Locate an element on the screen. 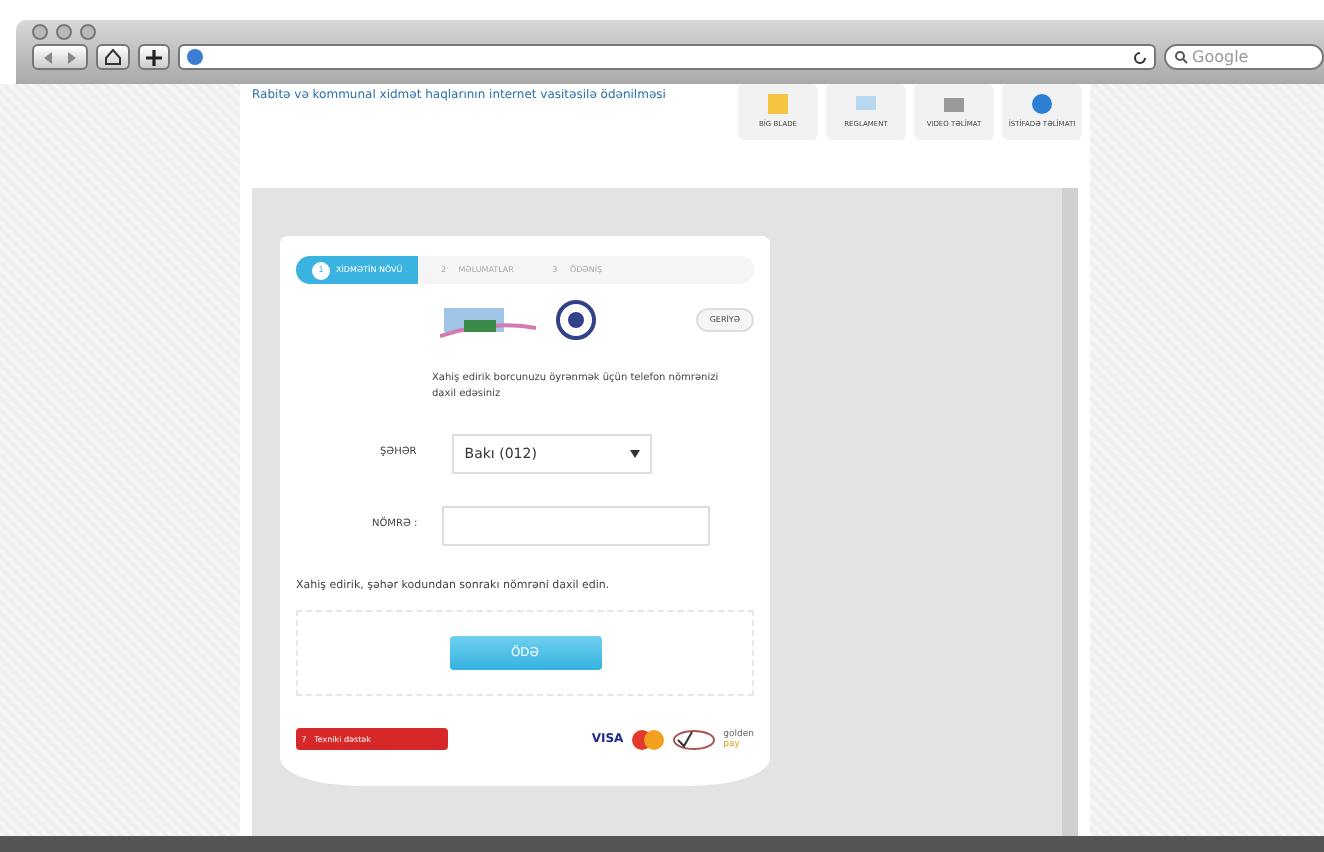 The width and height of the screenshot is (1324, 852). close-icon is located at coordinates (40, 32).